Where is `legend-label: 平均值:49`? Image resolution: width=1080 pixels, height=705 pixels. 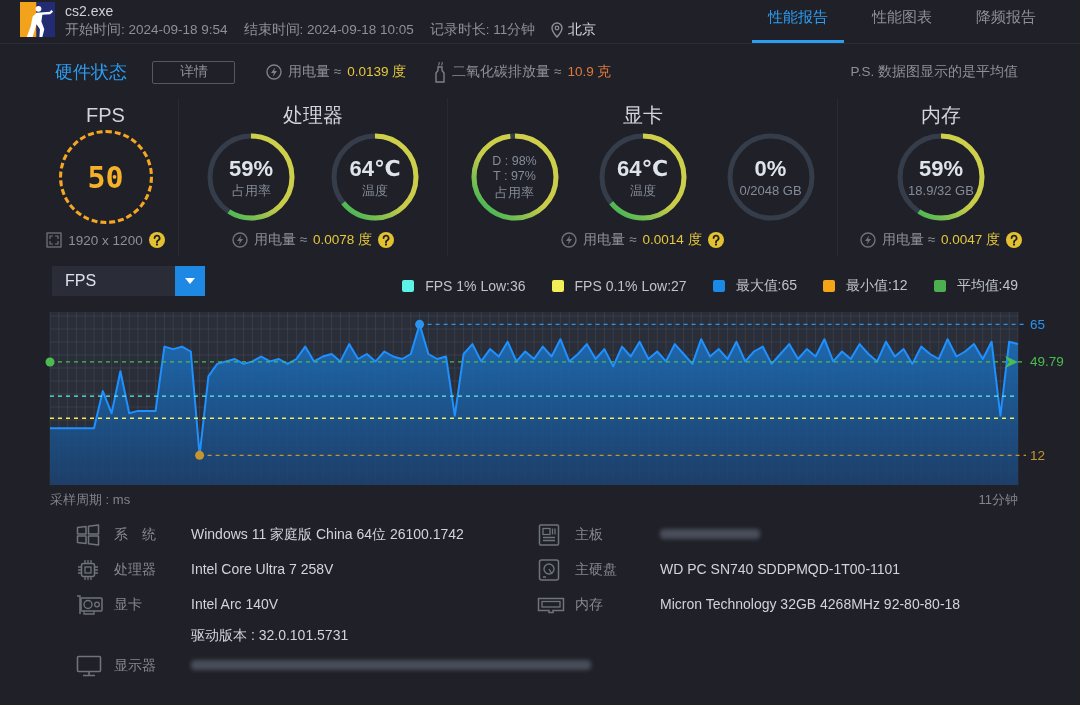 legend-label: 平均值:49 is located at coordinates (987, 286).